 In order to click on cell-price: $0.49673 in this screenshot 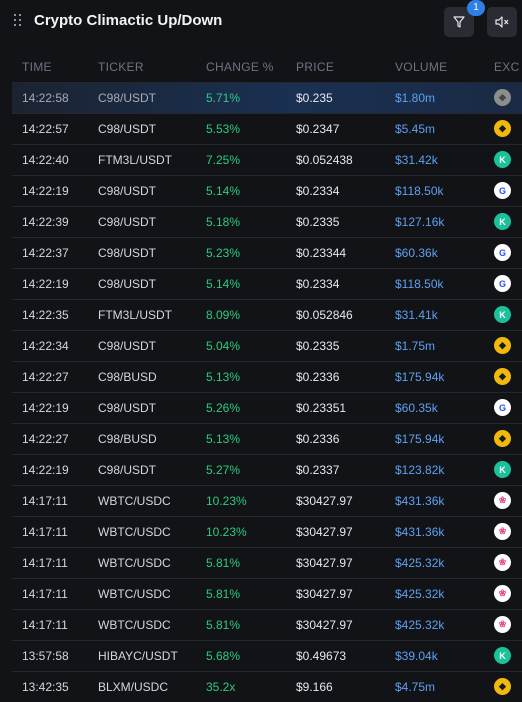, I will do `click(321, 656)`.